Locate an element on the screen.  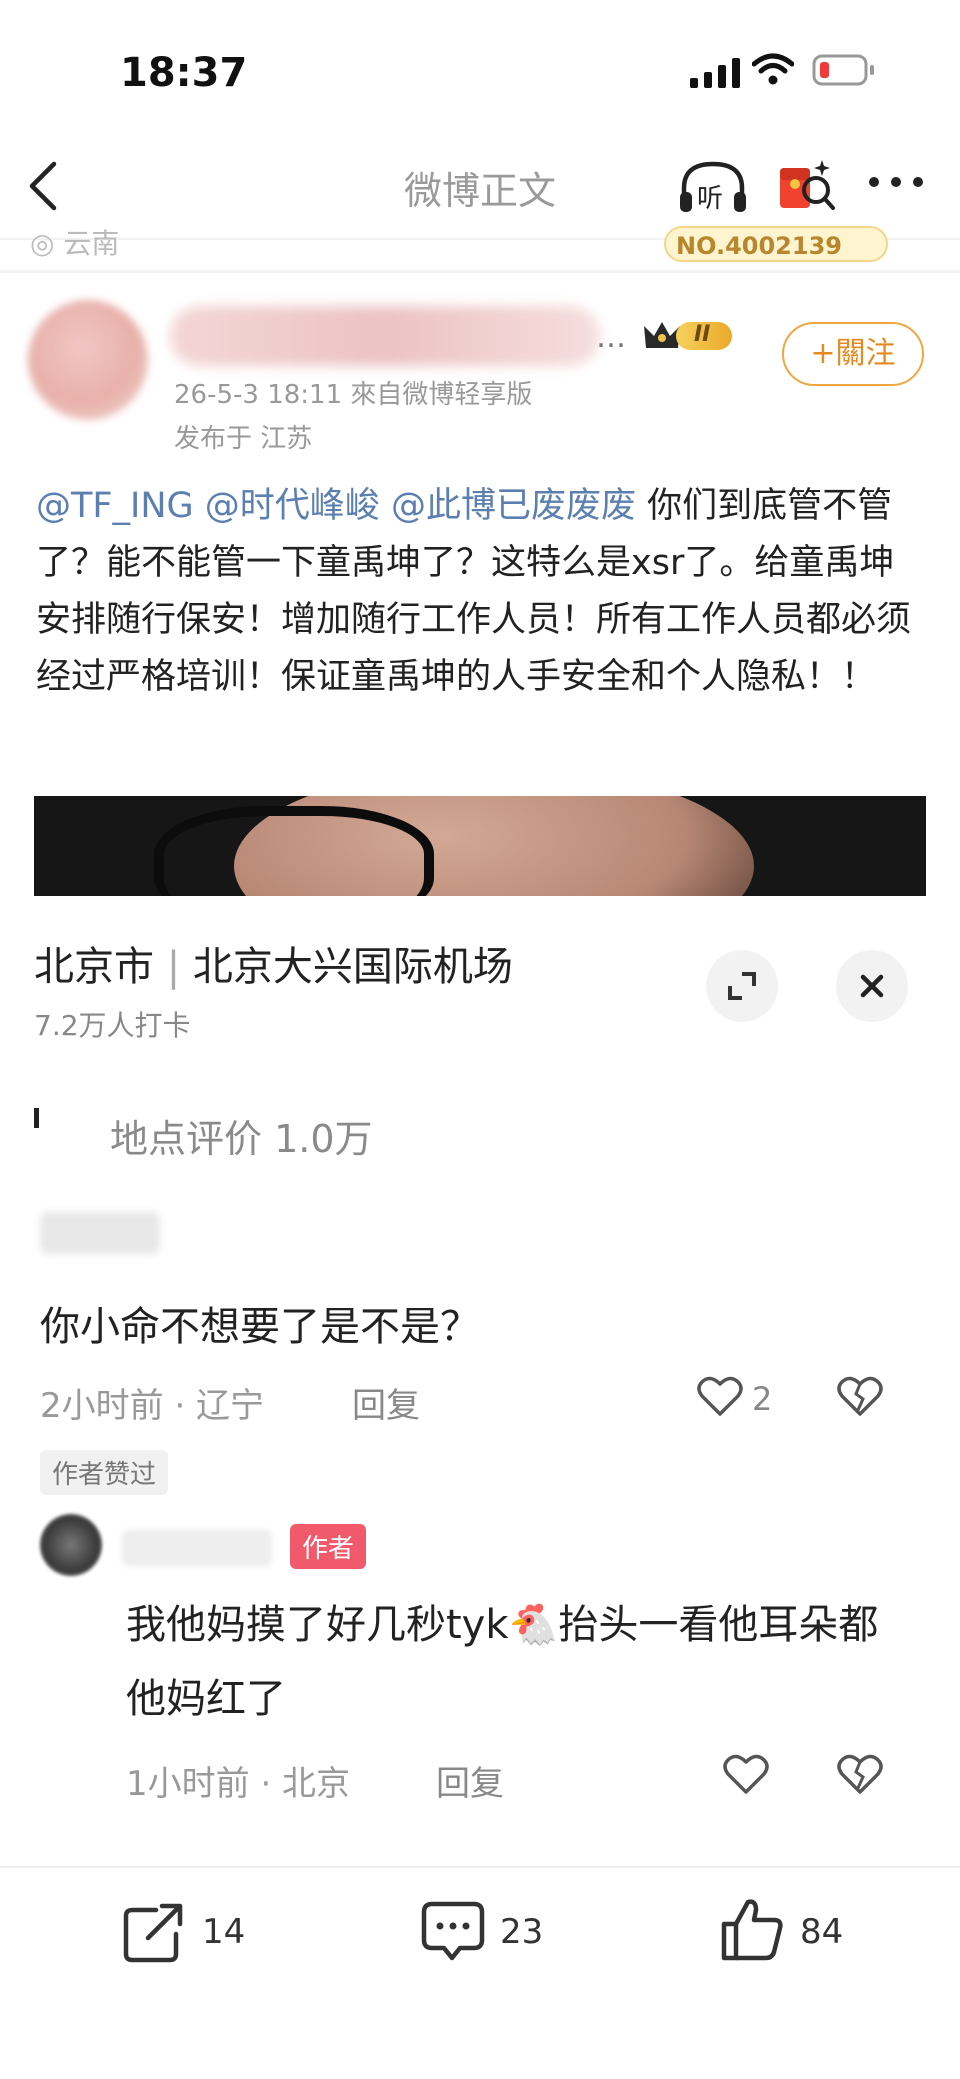
post-image is located at coordinates (480, 846).